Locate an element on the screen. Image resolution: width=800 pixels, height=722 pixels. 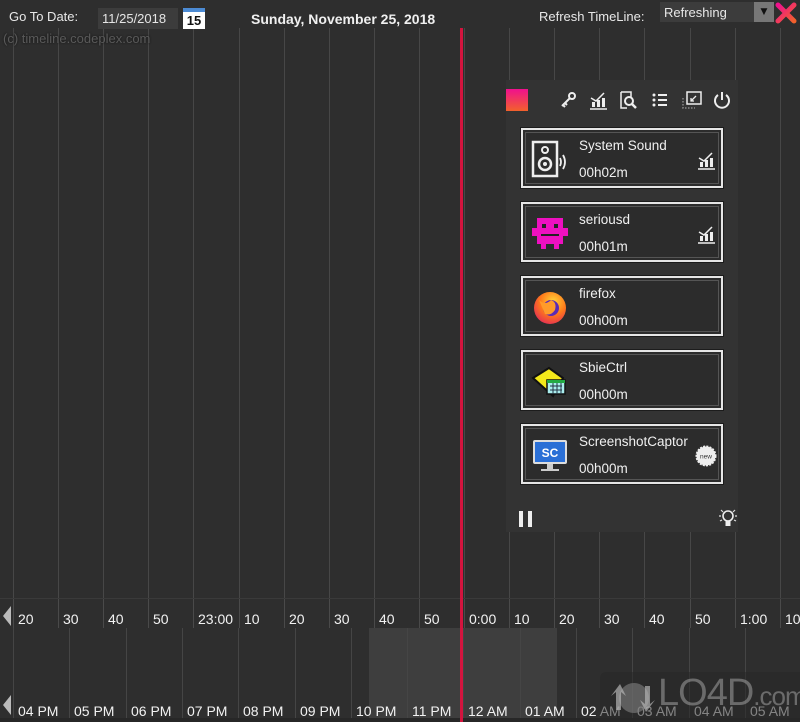
minute-tick-label: 50 is located at coordinates (703, 619).